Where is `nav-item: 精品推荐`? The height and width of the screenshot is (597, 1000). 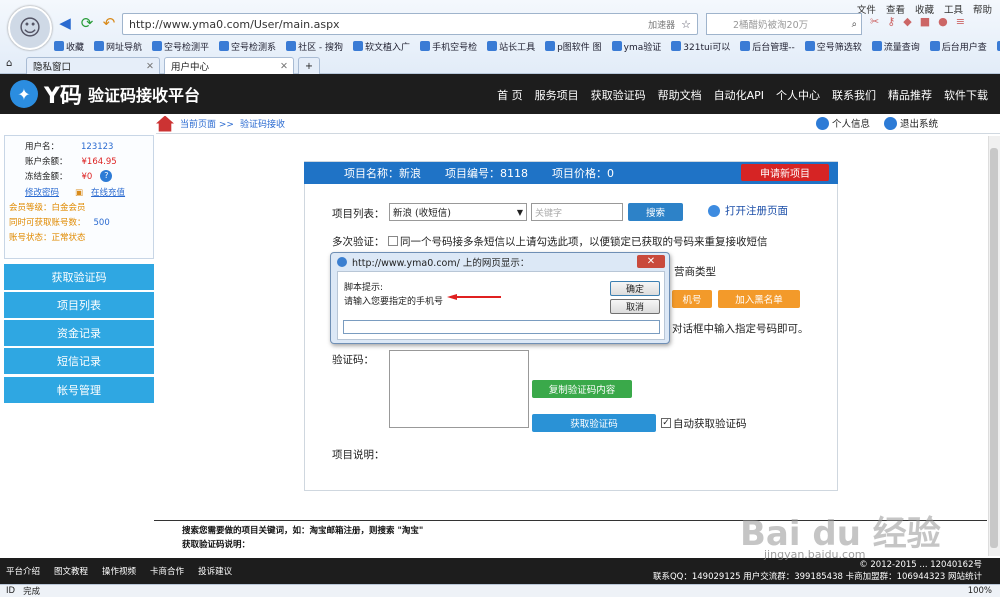
nav-item: 精品推荐 is located at coordinates (910, 95).